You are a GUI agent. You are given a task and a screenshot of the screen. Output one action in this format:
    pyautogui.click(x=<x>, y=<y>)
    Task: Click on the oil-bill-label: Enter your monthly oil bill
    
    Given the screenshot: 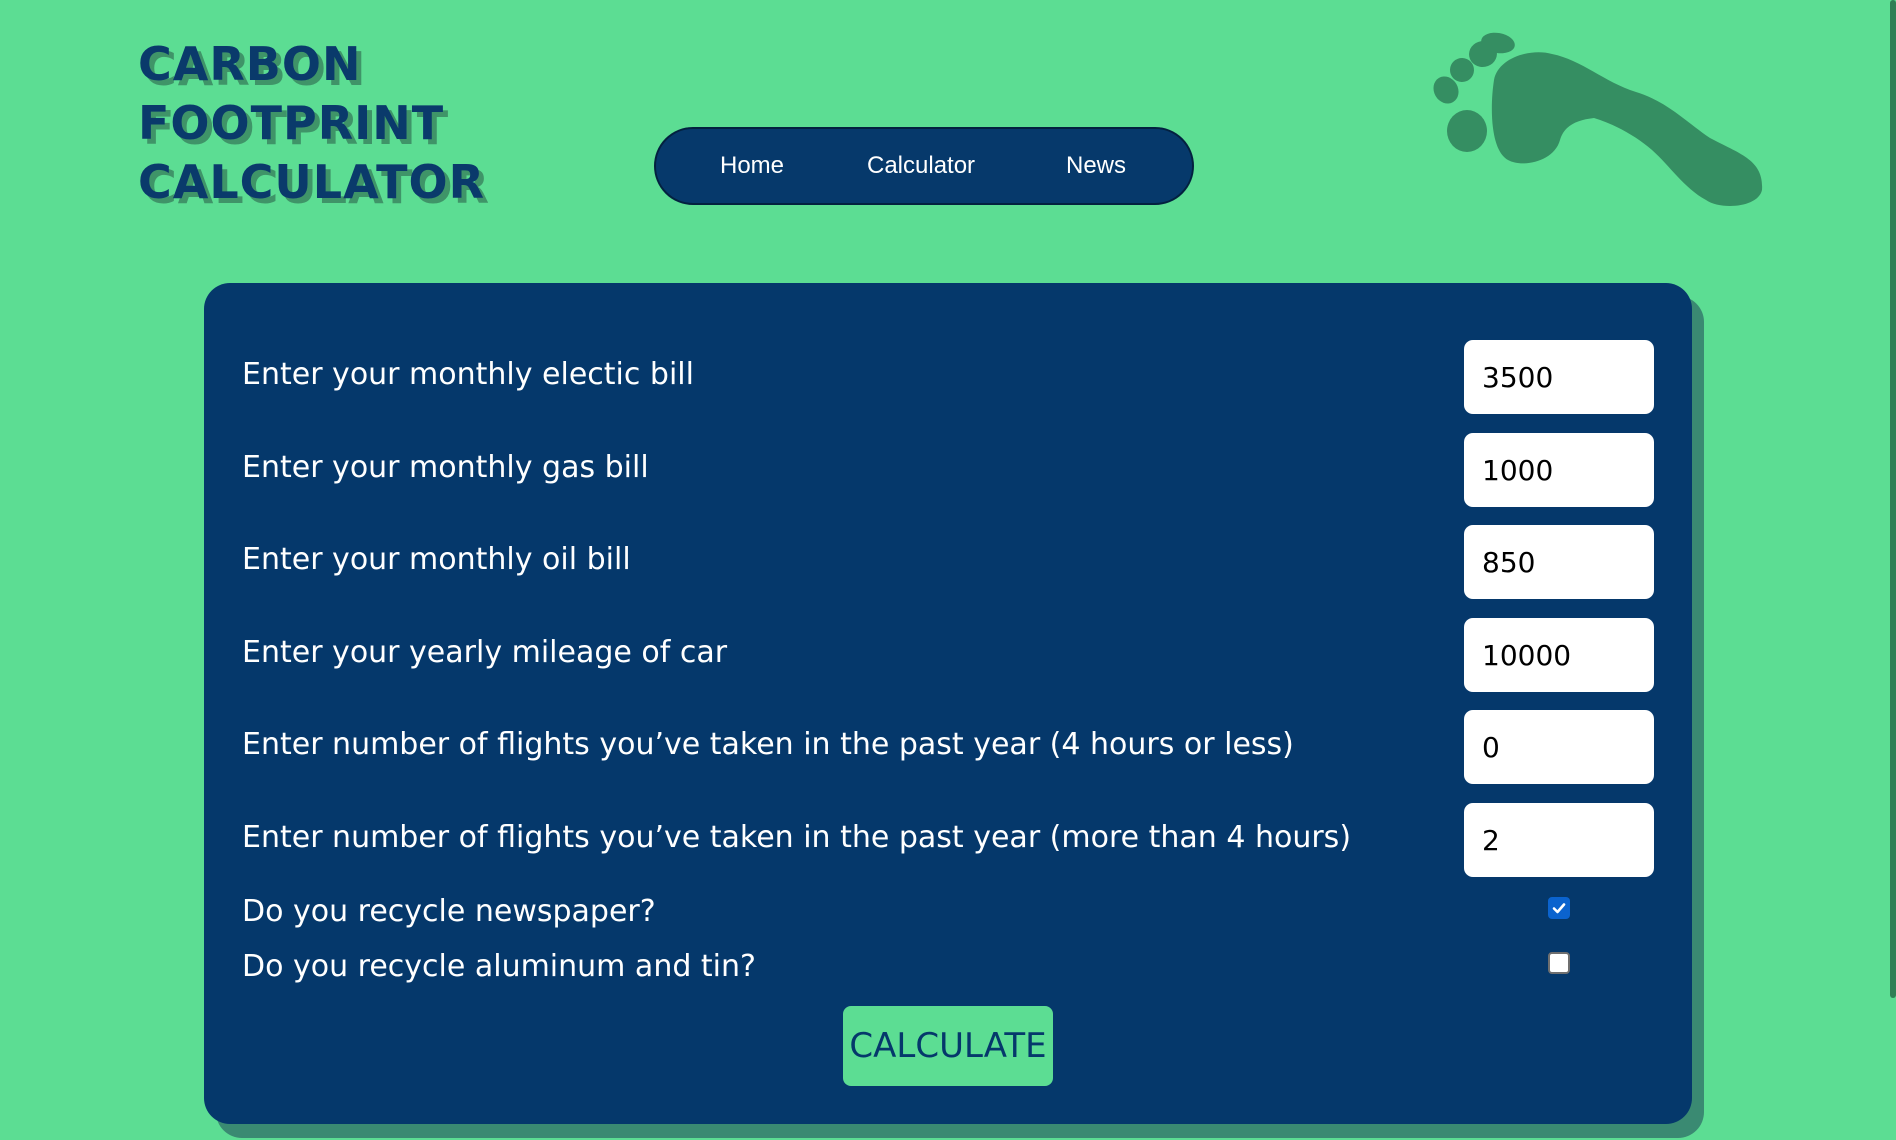 What is the action you would take?
    pyautogui.click(x=436, y=559)
    